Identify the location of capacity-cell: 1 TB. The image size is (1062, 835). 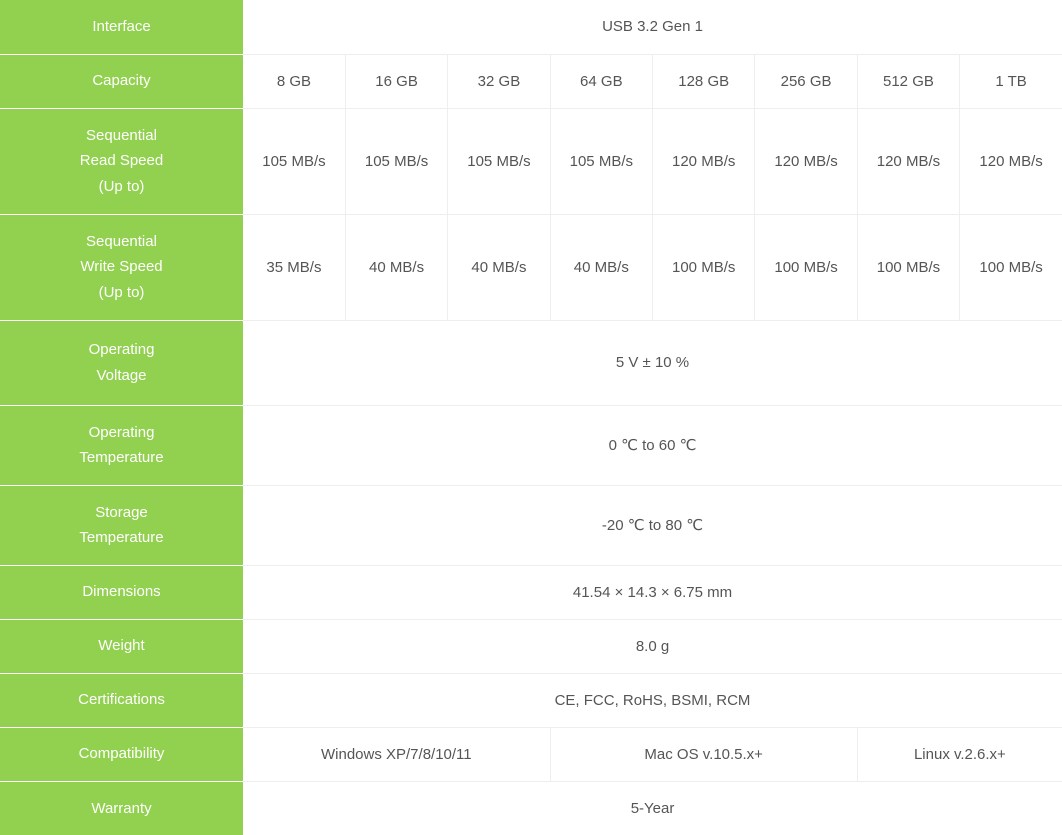
(1010, 81).